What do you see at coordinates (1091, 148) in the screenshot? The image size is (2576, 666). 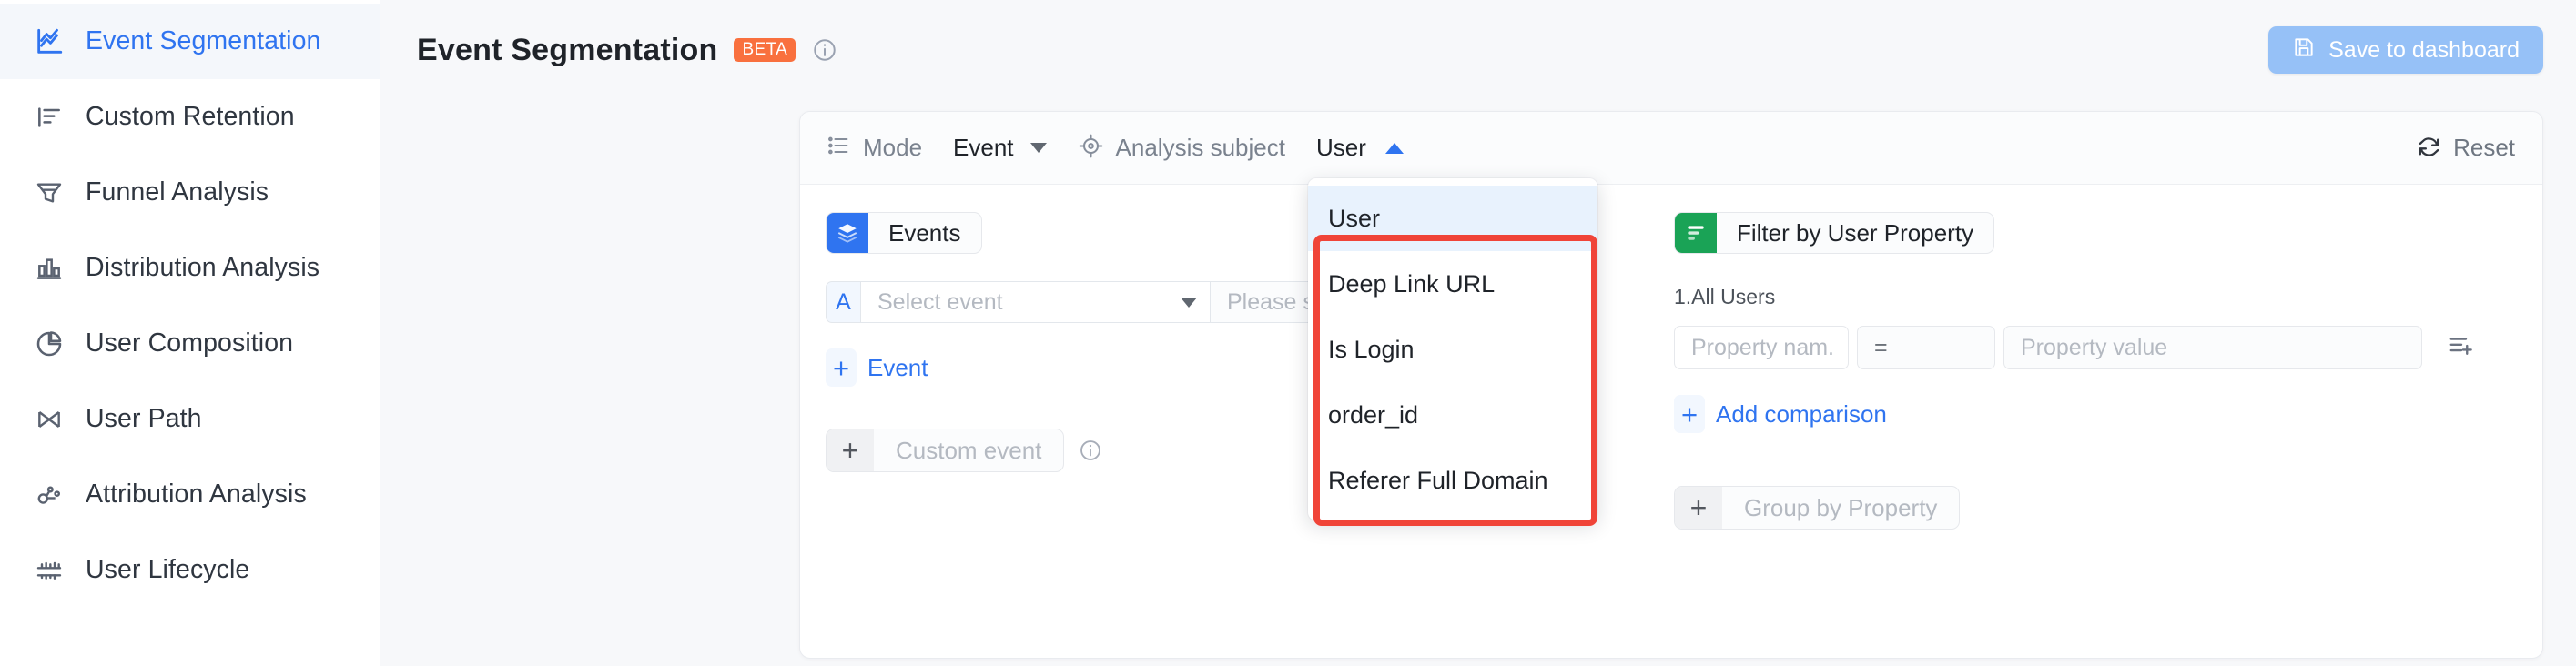 I see `target-icon` at bounding box center [1091, 148].